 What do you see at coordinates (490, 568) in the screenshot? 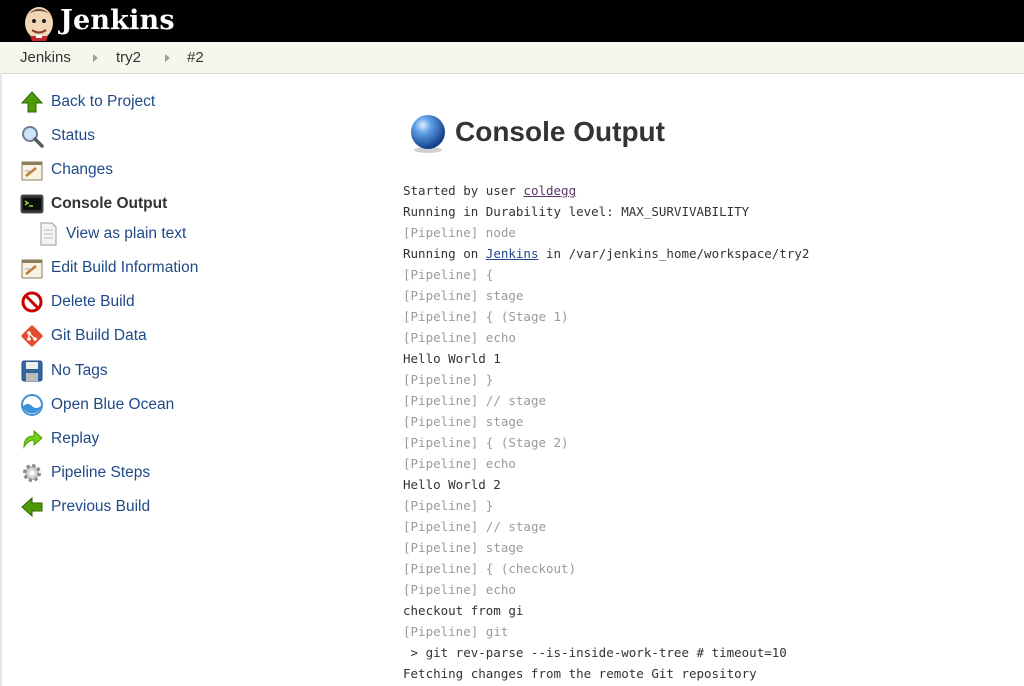
I see `console-line: [Pipeline] { (checkout)` at bounding box center [490, 568].